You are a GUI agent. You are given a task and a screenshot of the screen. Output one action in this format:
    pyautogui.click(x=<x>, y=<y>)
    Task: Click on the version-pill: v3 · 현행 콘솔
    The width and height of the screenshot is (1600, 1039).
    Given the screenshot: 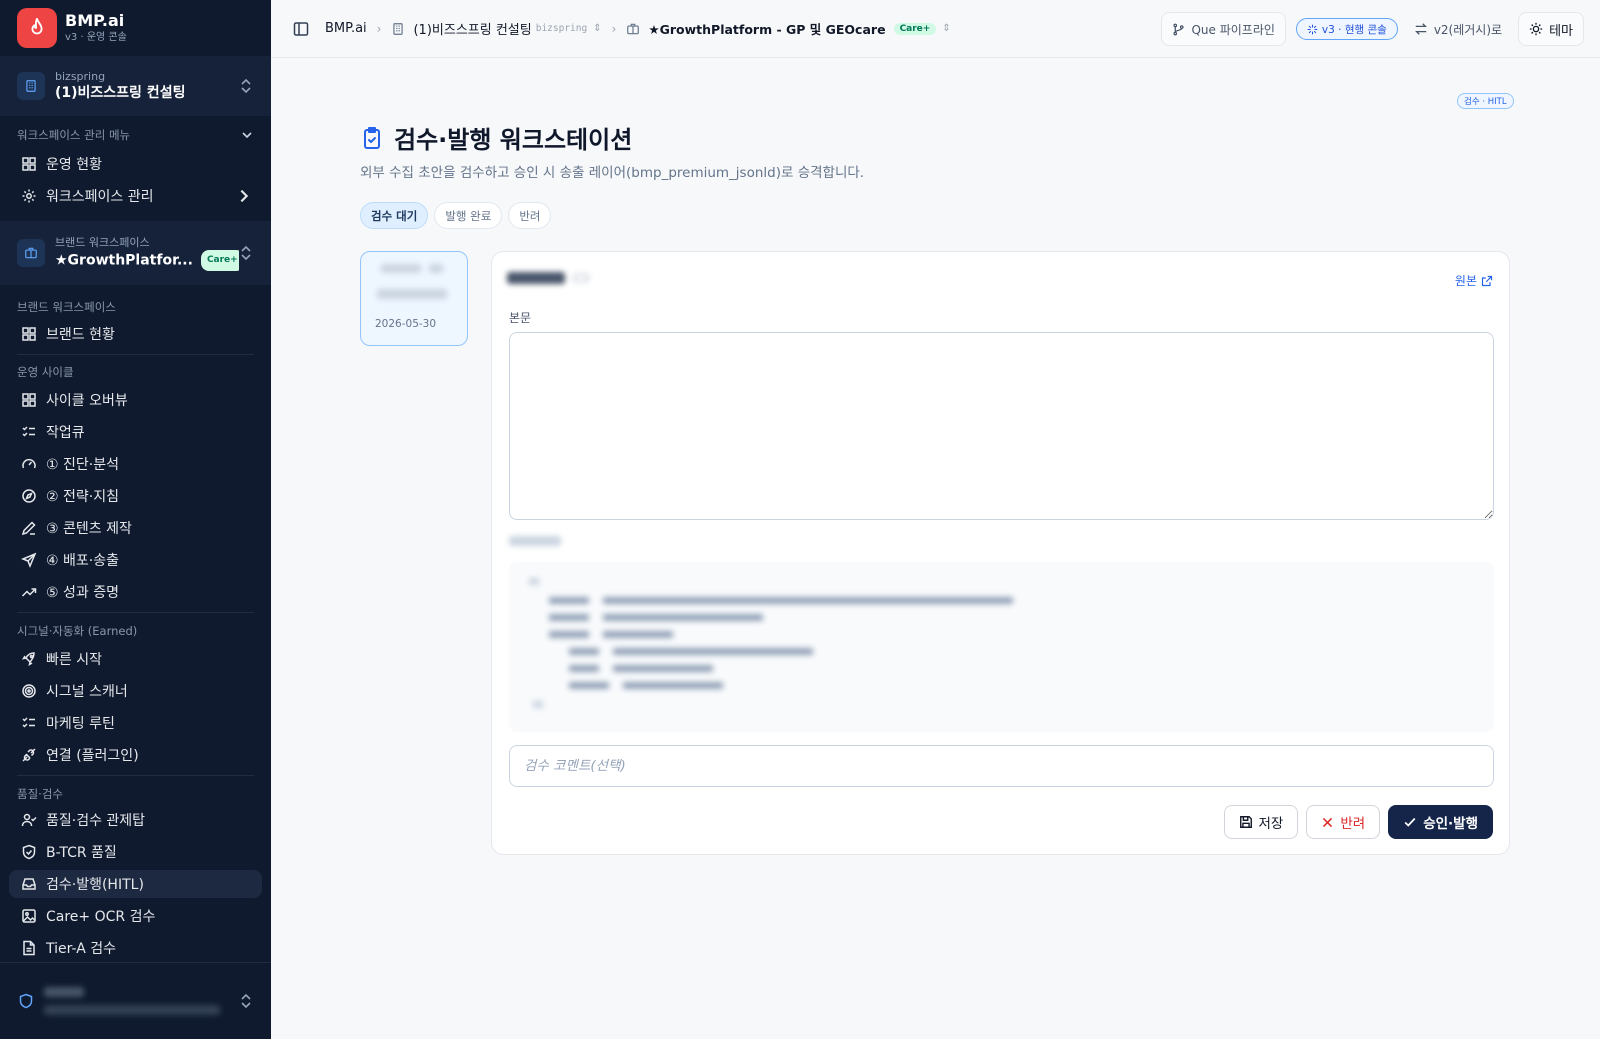 What is the action you would take?
    pyautogui.click(x=1346, y=29)
    